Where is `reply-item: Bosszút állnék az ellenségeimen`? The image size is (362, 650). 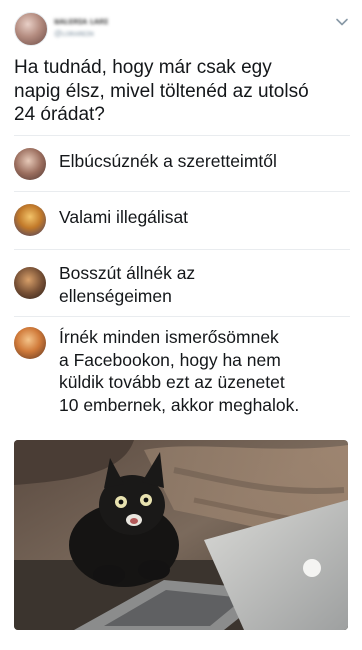 reply-item: Bosszút állnék az ellenségeimen is located at coordinates (182, 286).